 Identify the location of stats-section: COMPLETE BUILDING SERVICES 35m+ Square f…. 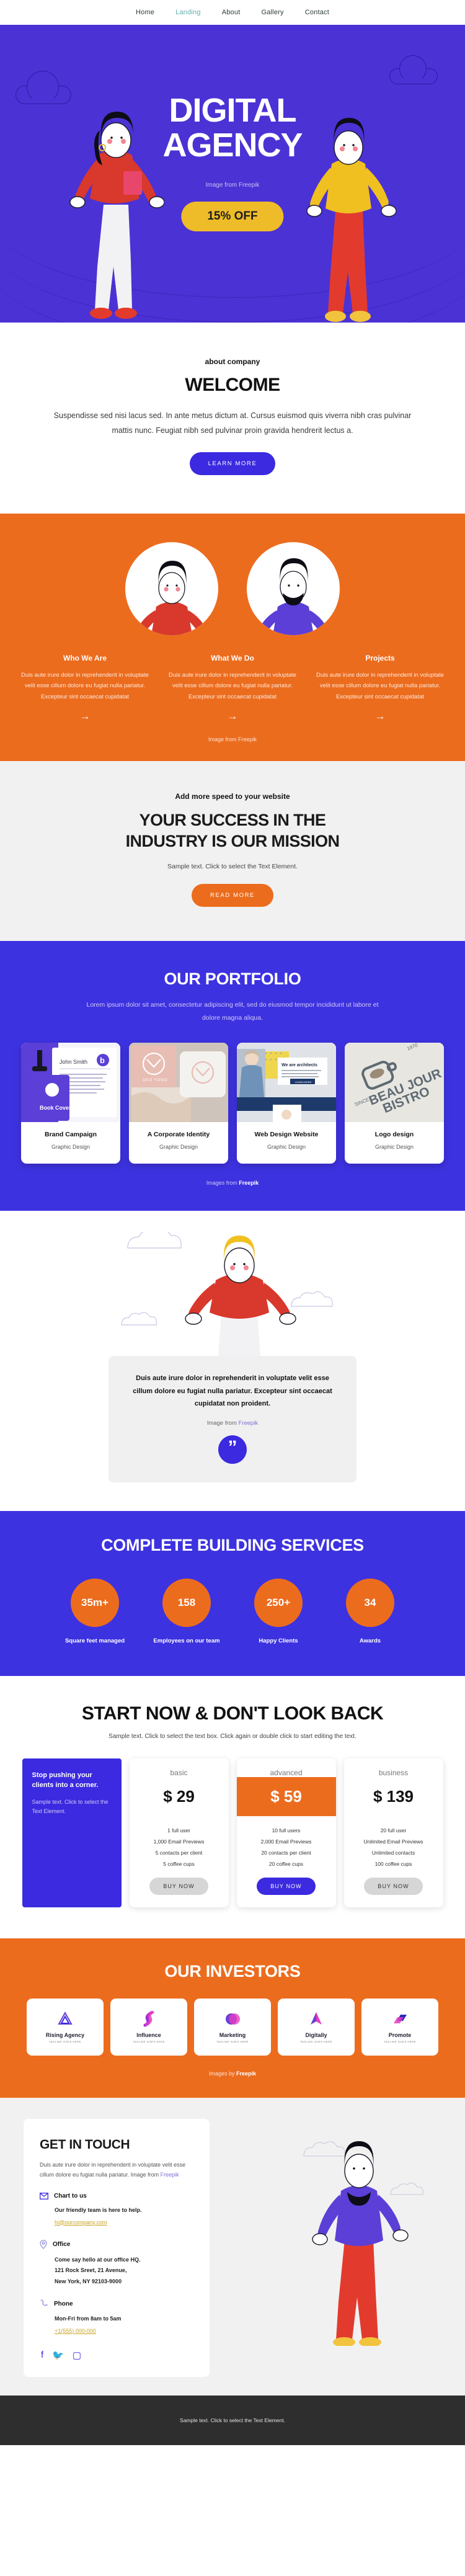
(232, 1593).